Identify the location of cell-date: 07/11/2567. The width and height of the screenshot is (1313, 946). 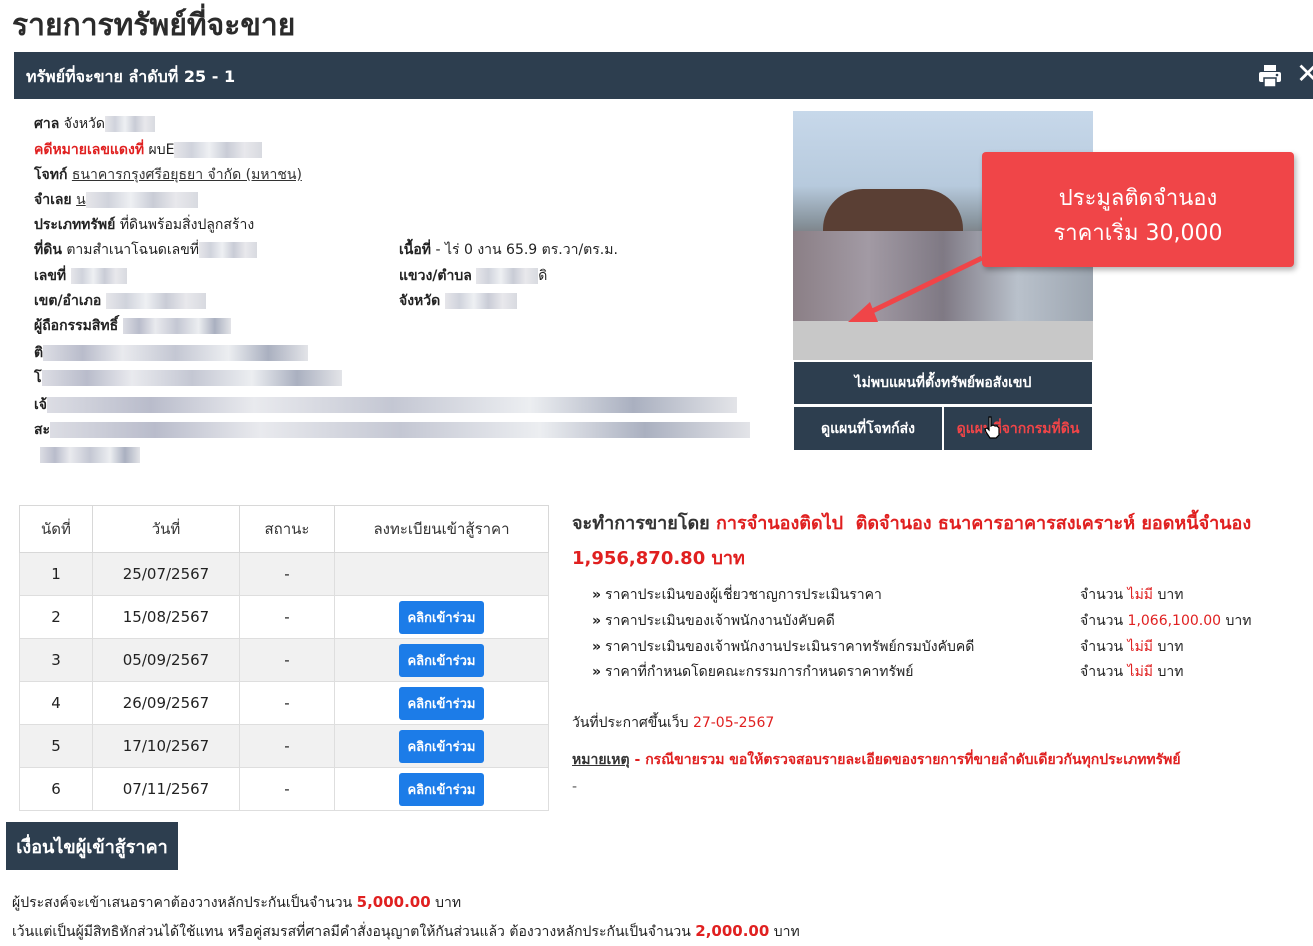
(166, 789).